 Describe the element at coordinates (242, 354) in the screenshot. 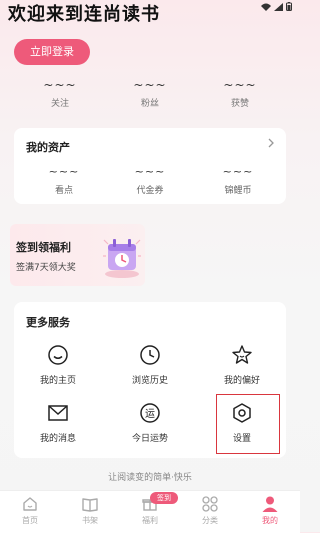

I see `star-icon` at that location.